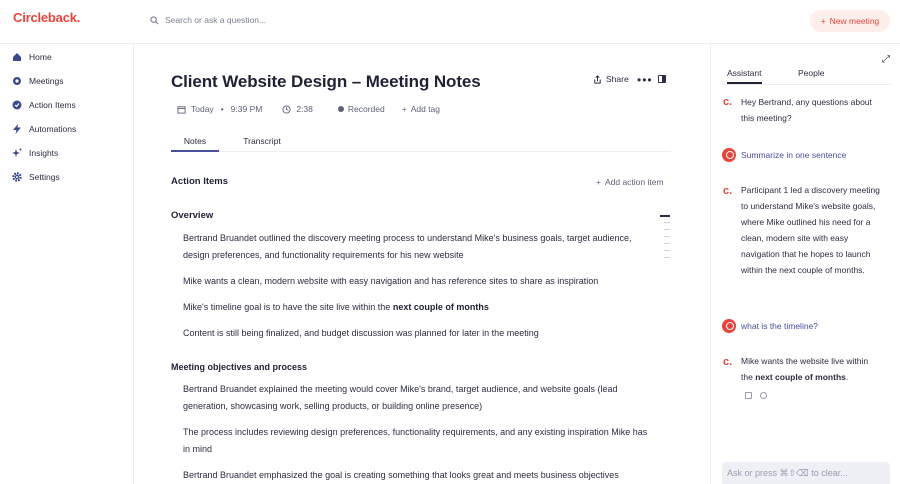  I want to click on meeting-meta: Today • 9:39 PM 2:38 Recorded + Add tag, so click(311, 109).